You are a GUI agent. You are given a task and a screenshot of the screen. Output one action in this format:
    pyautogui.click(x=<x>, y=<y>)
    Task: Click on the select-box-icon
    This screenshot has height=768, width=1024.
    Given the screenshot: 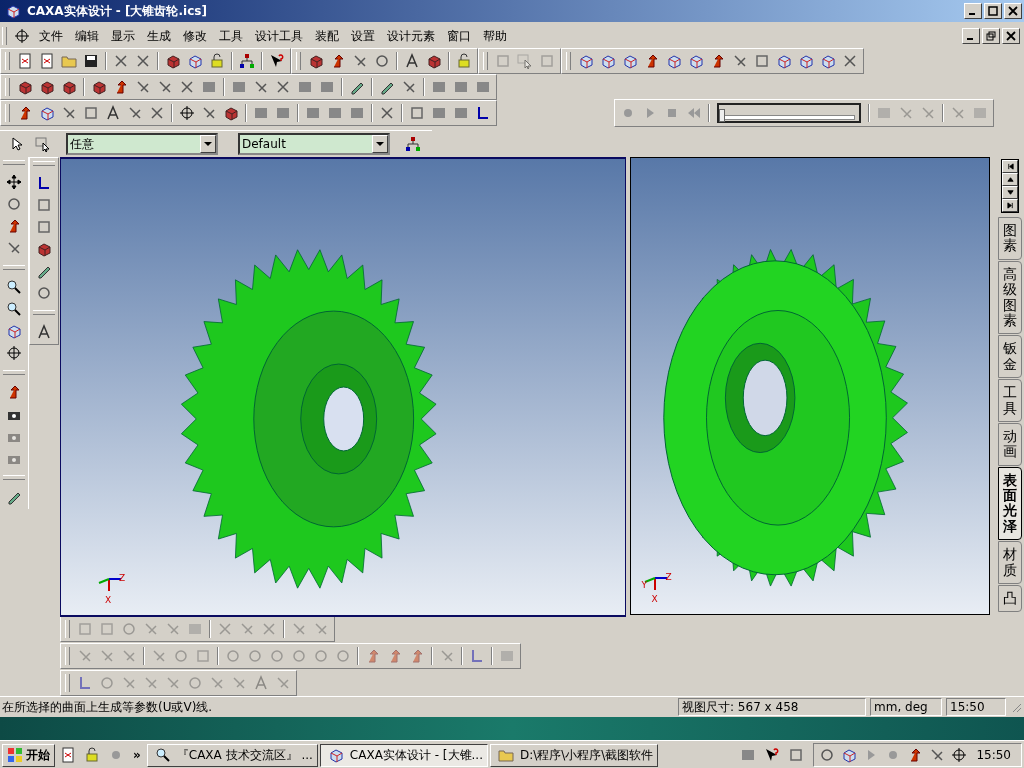 What is the action you would take?
    pyautogui.click(x=43, y=144)
    